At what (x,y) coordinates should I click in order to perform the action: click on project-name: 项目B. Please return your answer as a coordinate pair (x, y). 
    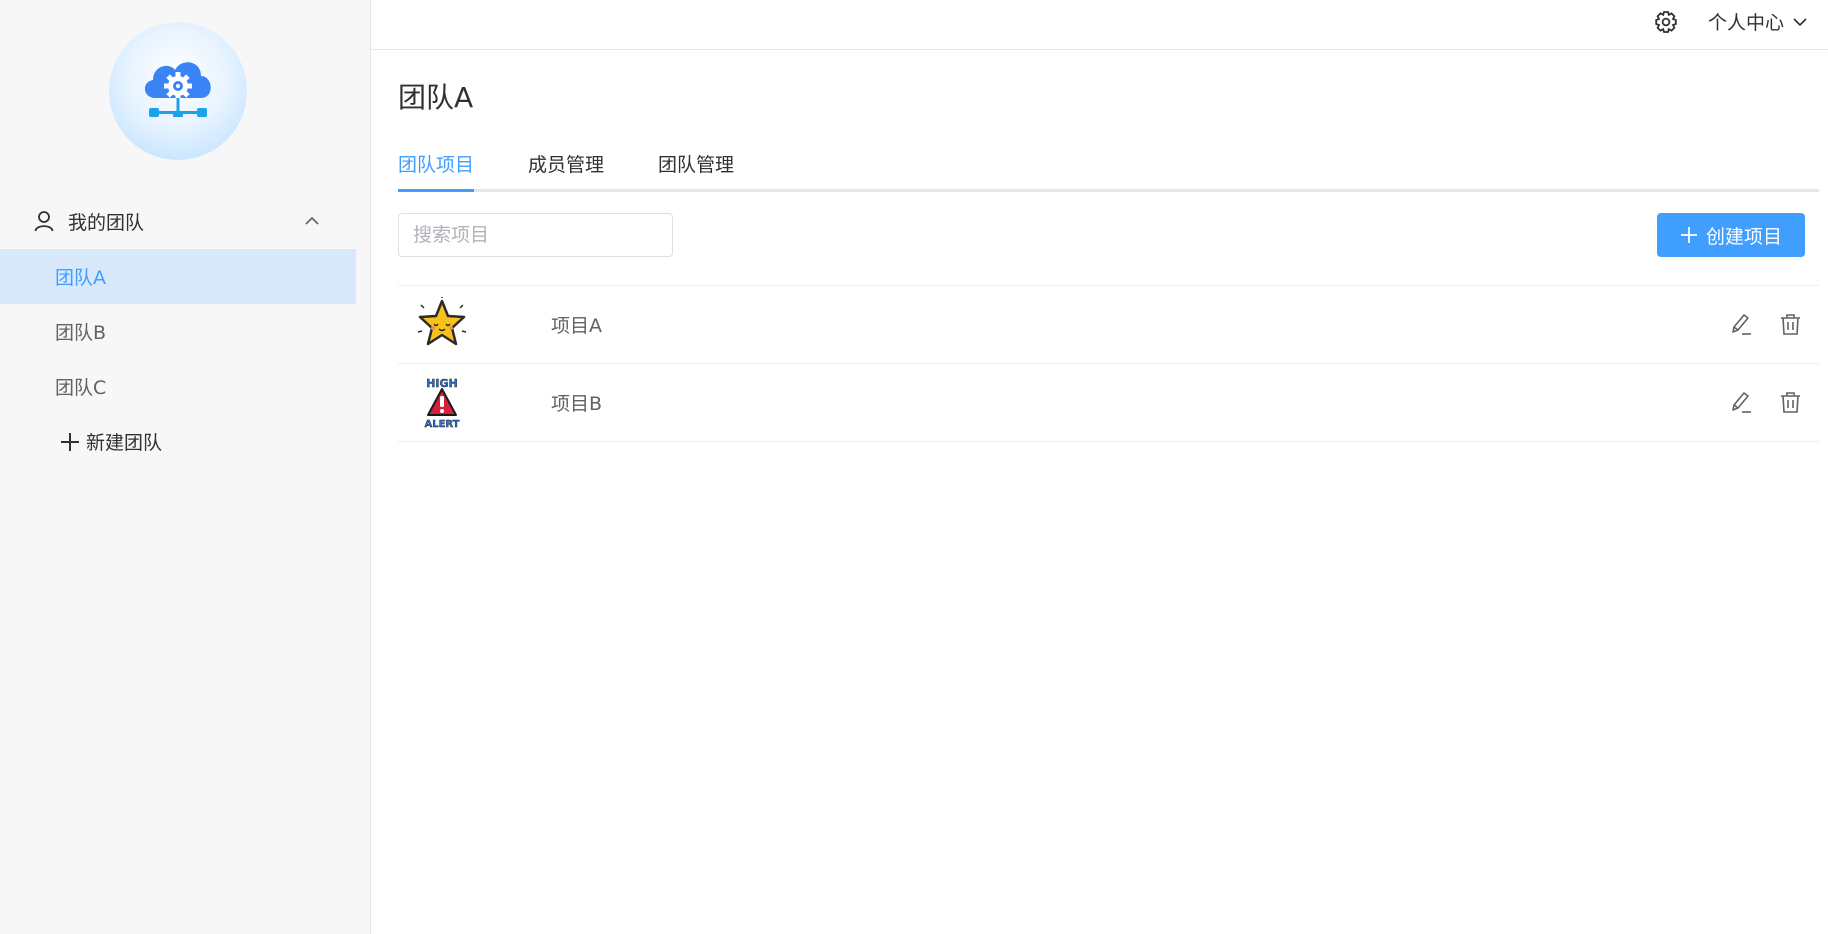
    Looking at the image, I should click on (576, 402).